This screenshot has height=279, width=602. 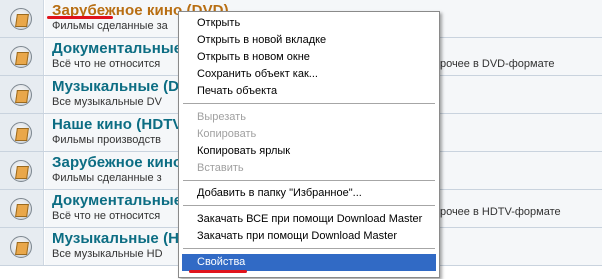 What do you see at coordinates (497, 212) in the screenshot?
I see `forum-description-tail: прочее в HDTV-формате` at bounding box center [497, 212].